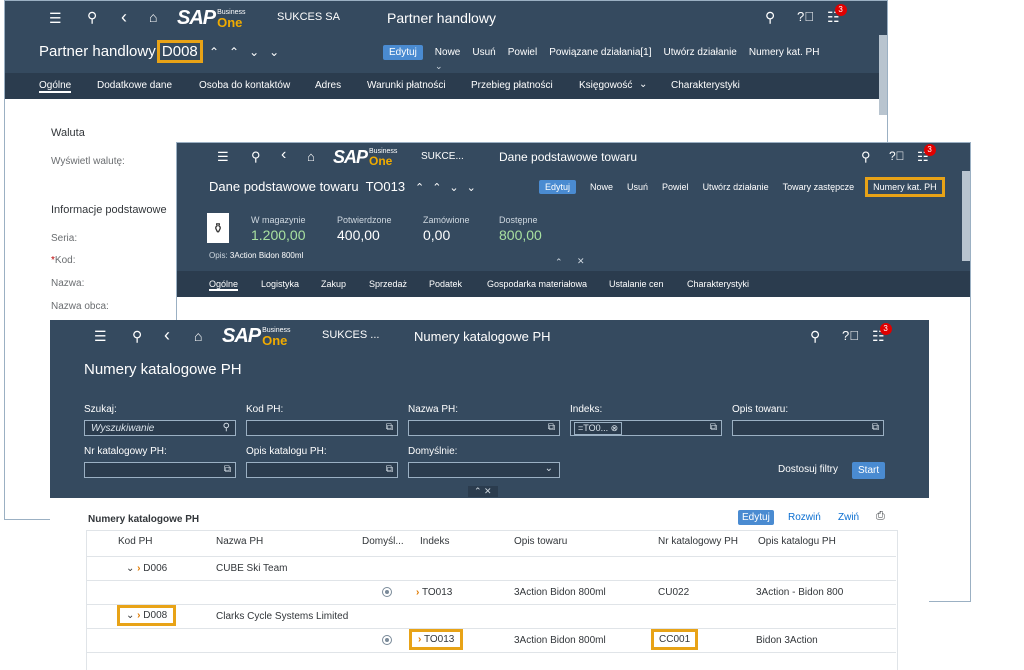 The image size is (1024, 670). Describe the element at coordinates (280, 284) in the screenshot. I see `tab-logistics: Logistyka` at that location.